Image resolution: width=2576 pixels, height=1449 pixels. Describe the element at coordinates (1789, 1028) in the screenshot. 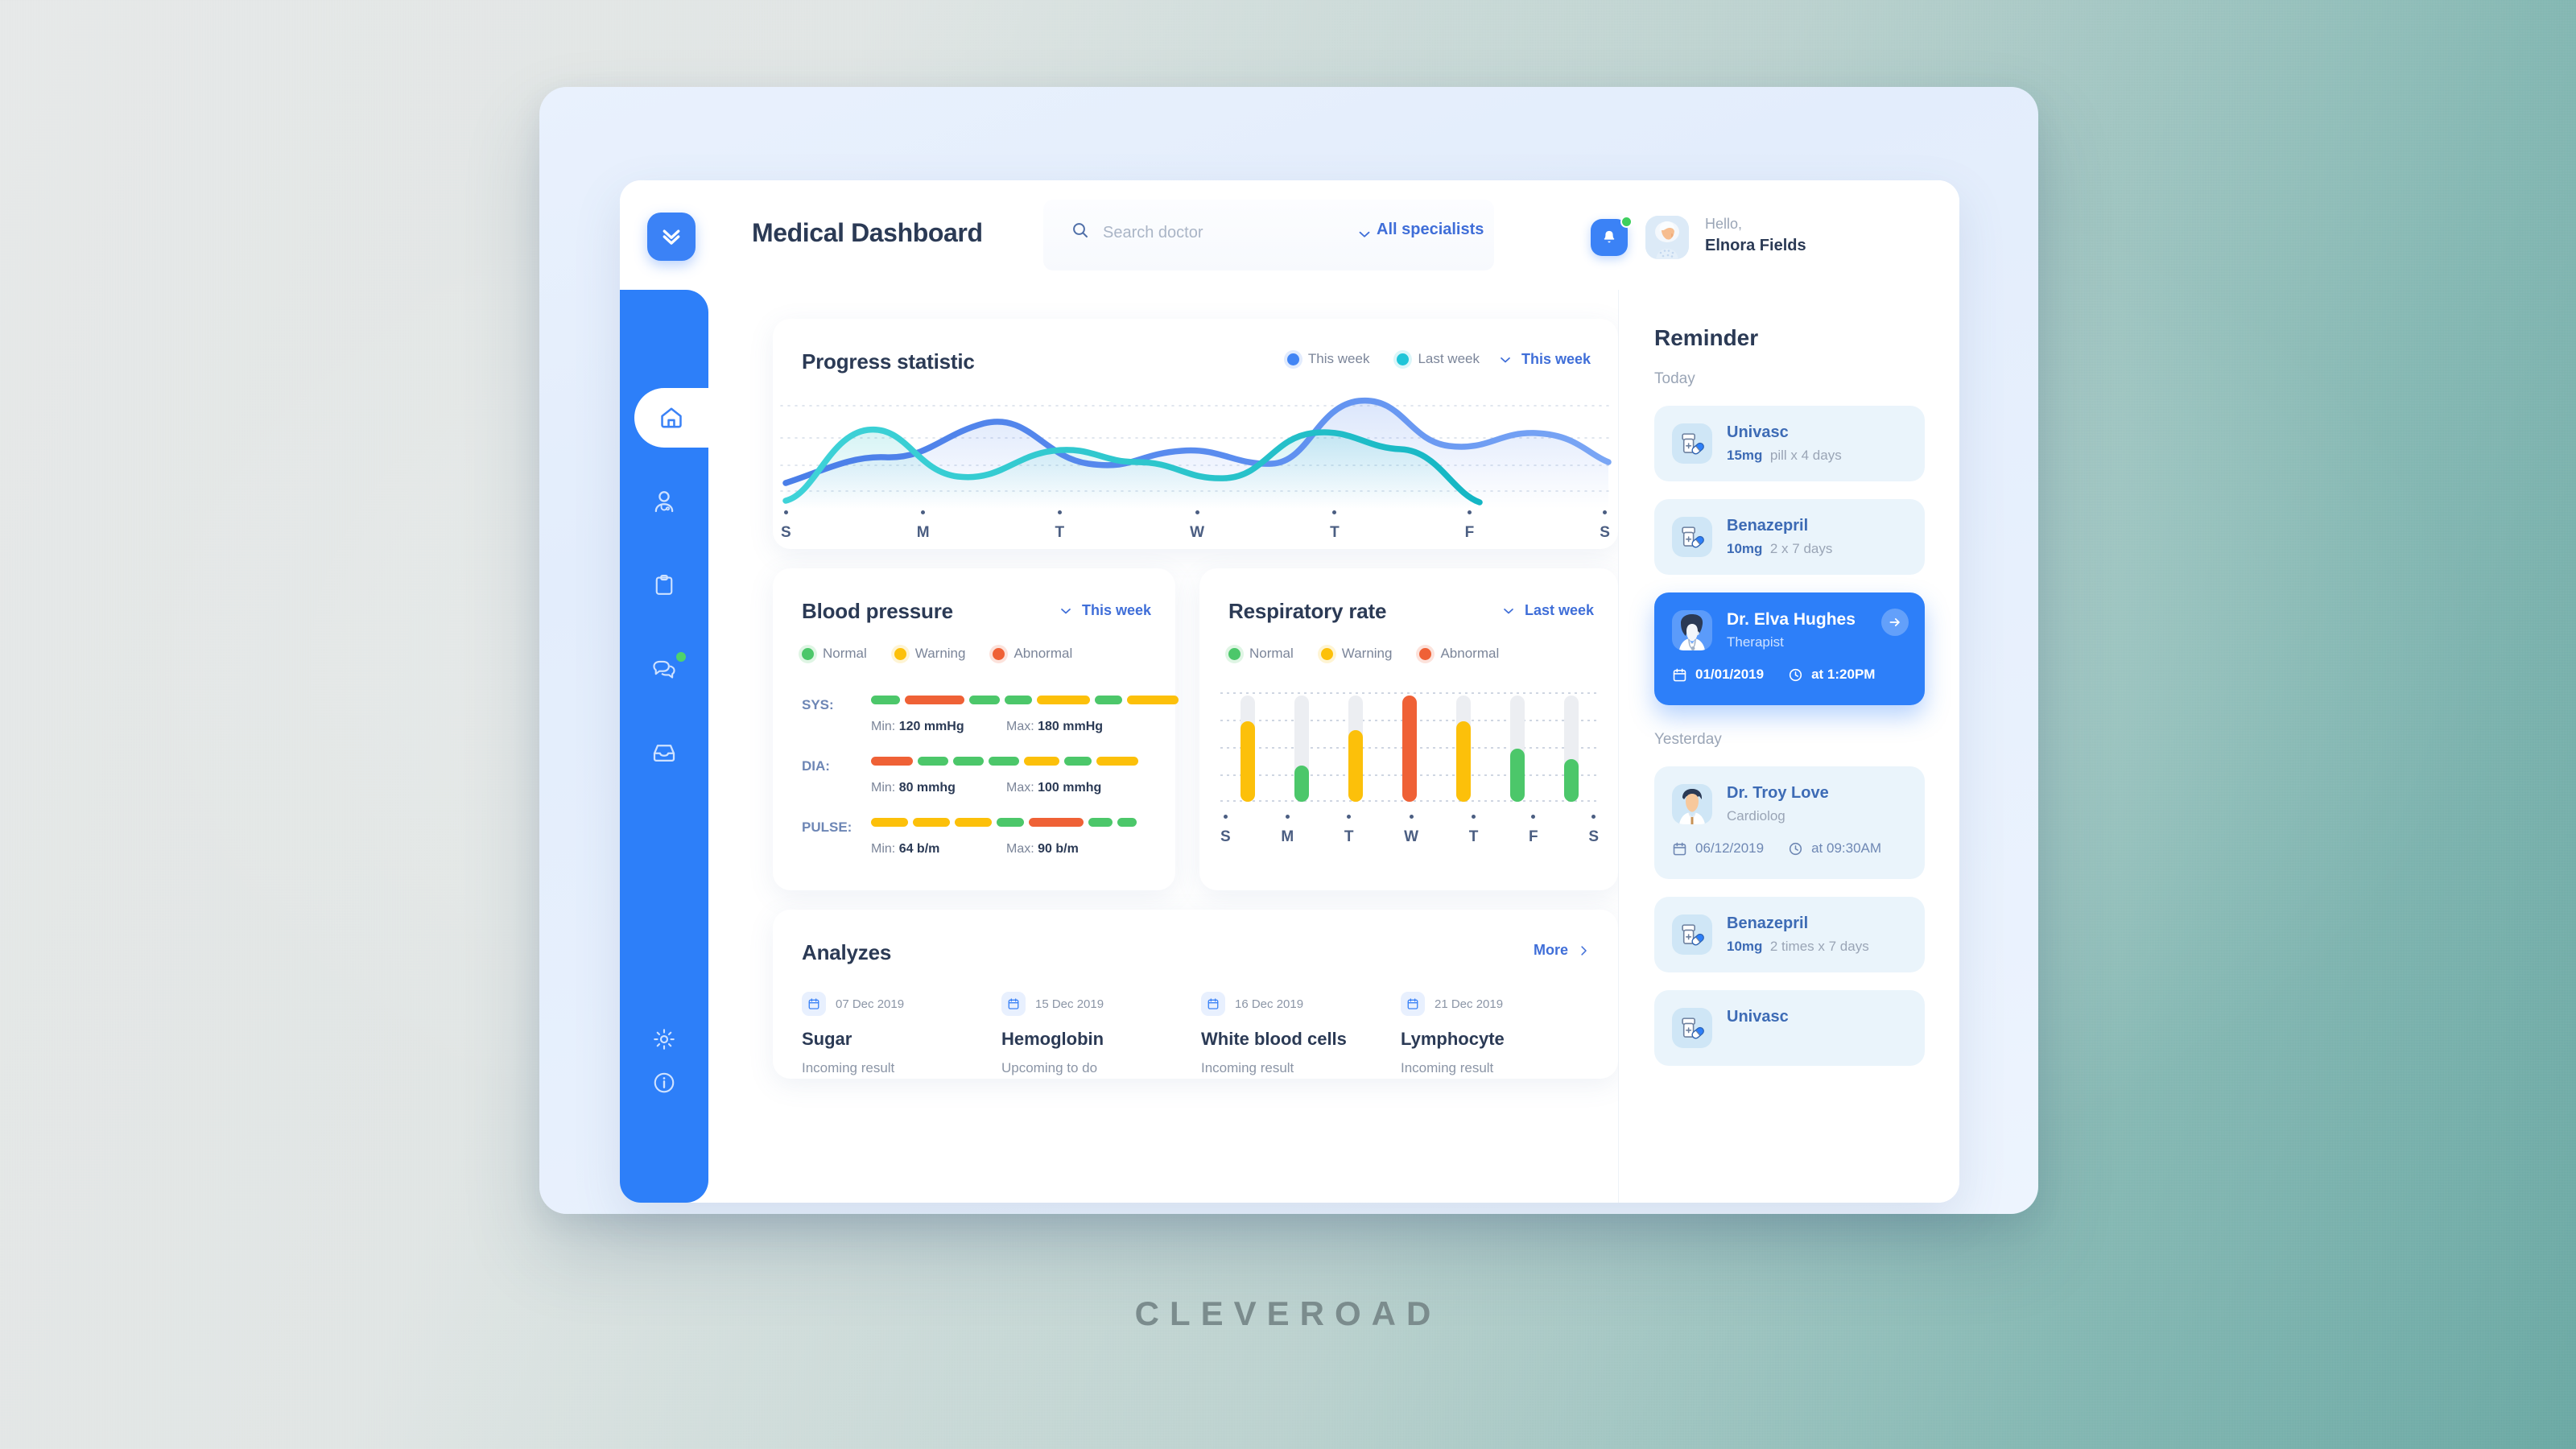

I see `reminder-medication-card: Univasc` at that location.